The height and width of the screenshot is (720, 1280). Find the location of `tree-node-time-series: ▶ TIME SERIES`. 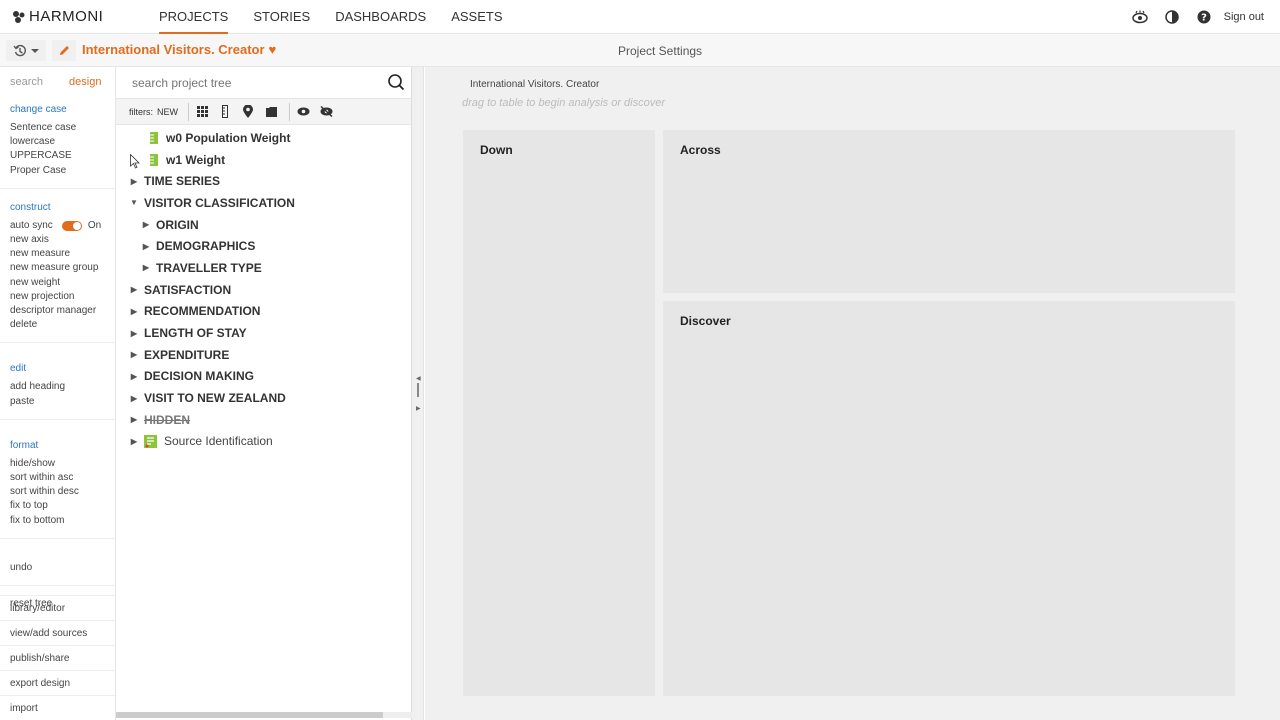

tree-node-time-series: ▶ TIME SERIES is located at coordinates (263, 181).